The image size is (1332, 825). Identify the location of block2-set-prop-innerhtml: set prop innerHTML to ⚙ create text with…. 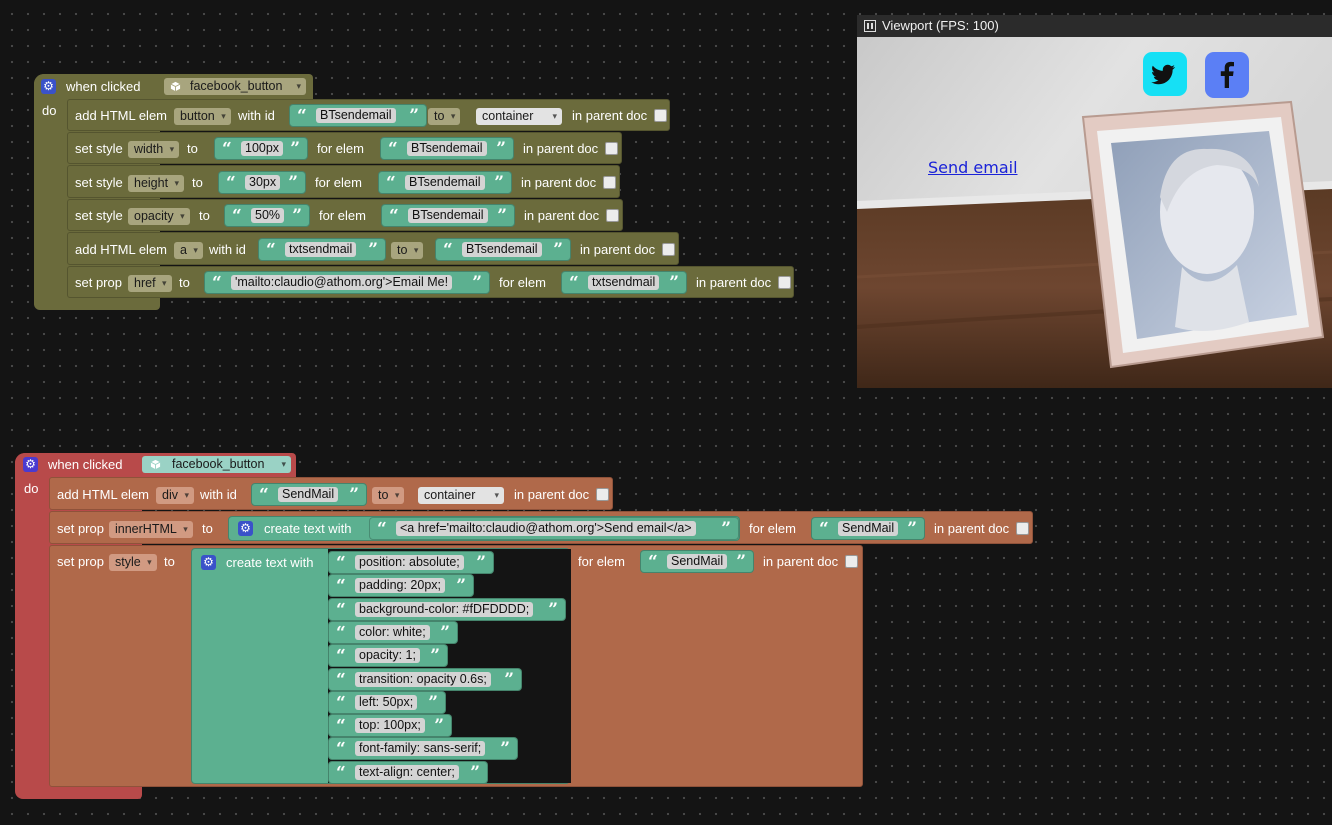
(541, 527).